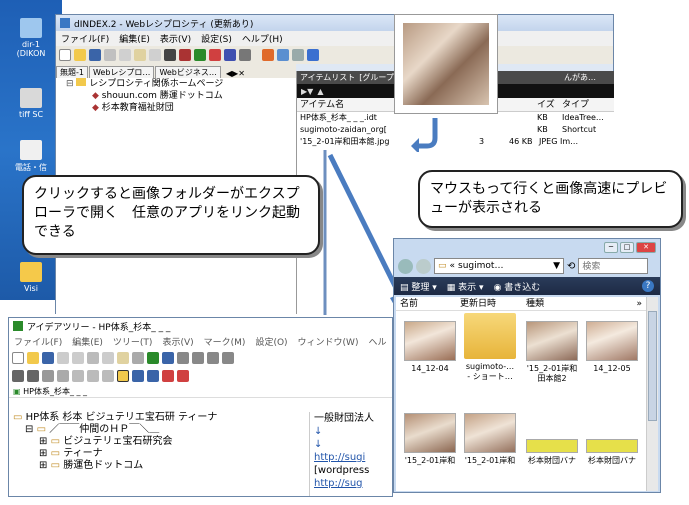  Describe the element at coordinates (328, 341) in the screenshot. I see `menu-window: ウィンドウ(W)` at that location.